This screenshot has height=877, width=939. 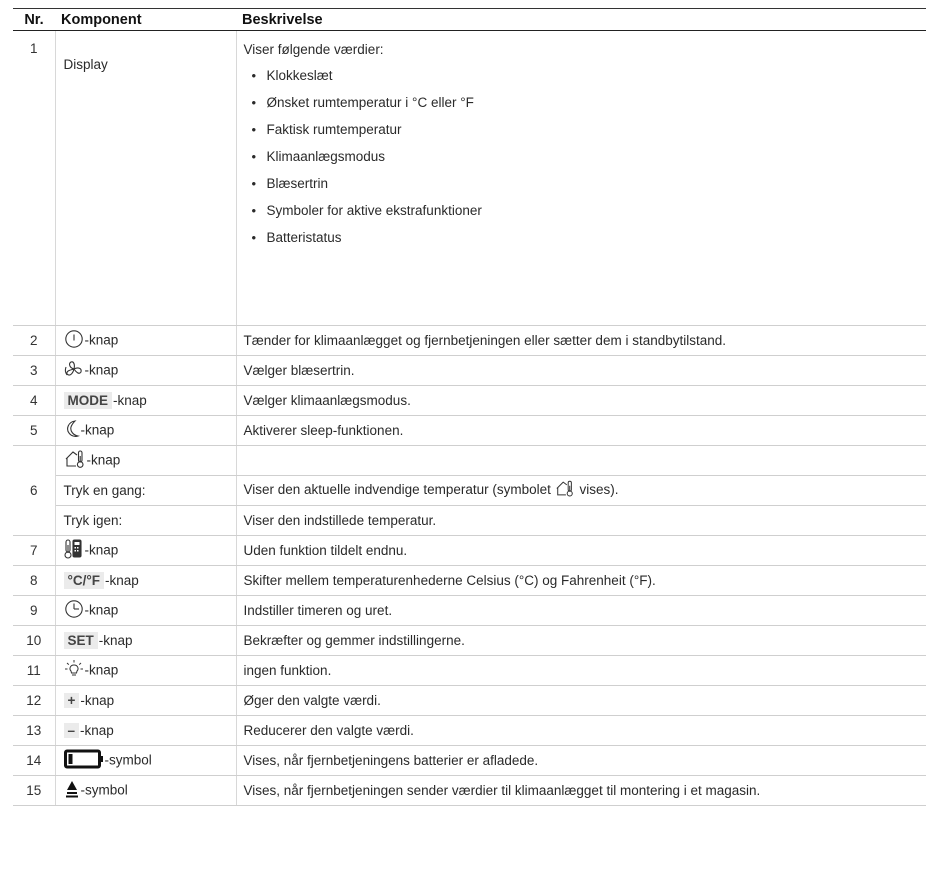 I want to click on power-icon, so click(x=74, y=339).